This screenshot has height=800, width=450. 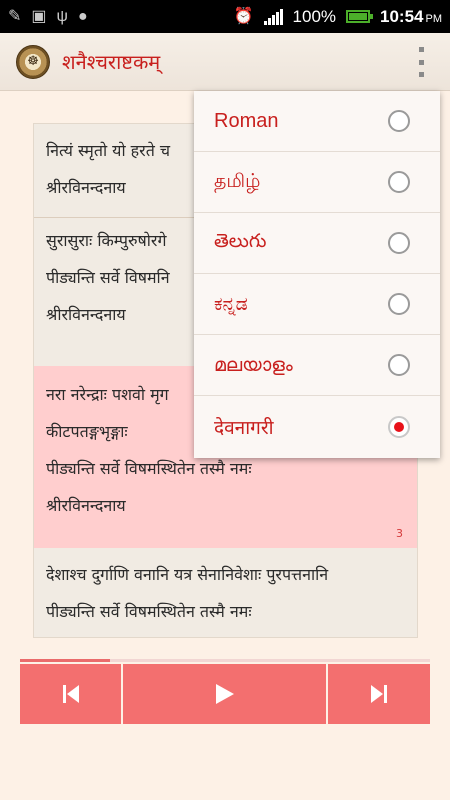 What do you see at coordinates (317, 182) in the screenshot?
I see `menu-item-tamil: தமிழ்` at bounding box center [317, 182].